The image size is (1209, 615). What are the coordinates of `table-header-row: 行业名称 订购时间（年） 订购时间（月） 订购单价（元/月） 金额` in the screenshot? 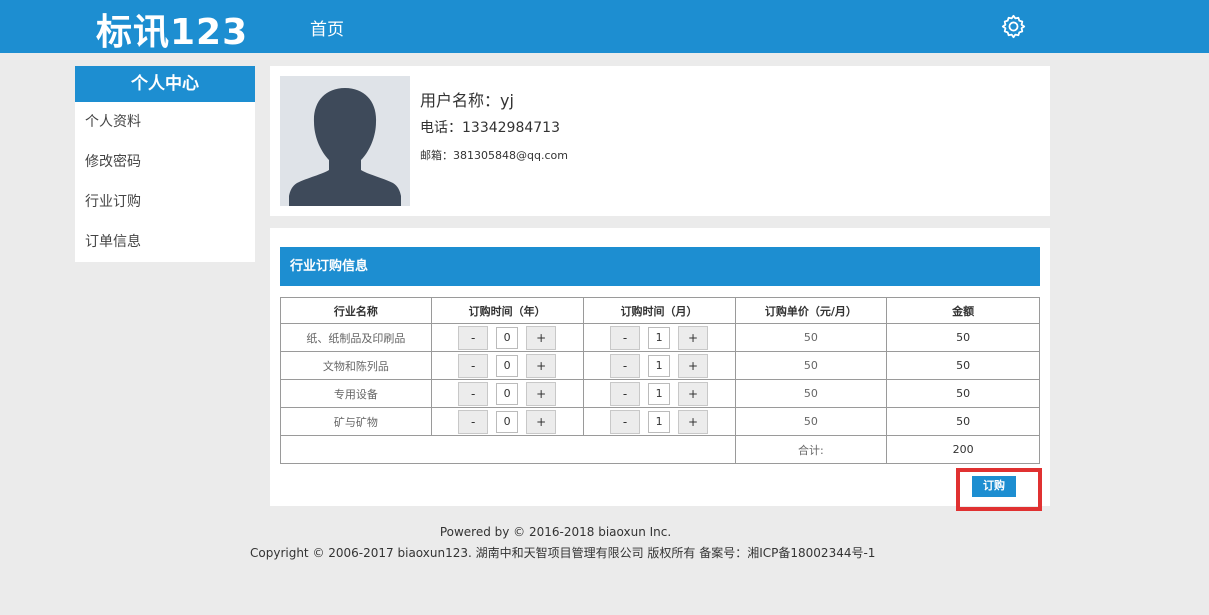 It's located at (660, 310).